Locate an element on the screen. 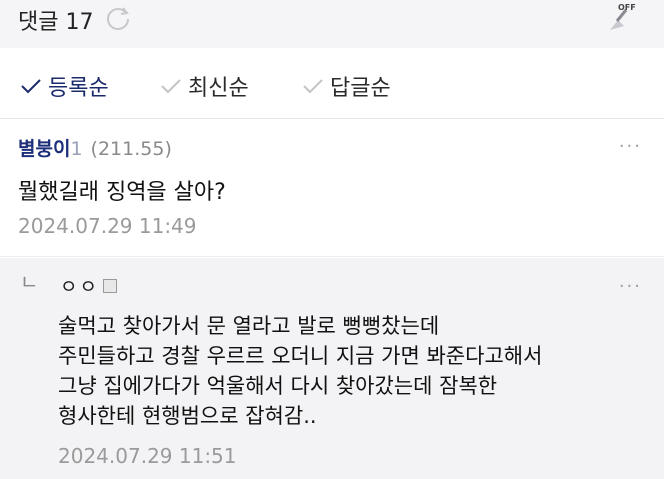  sort-option-label: 최신순 is located at coordinates (218, 88).